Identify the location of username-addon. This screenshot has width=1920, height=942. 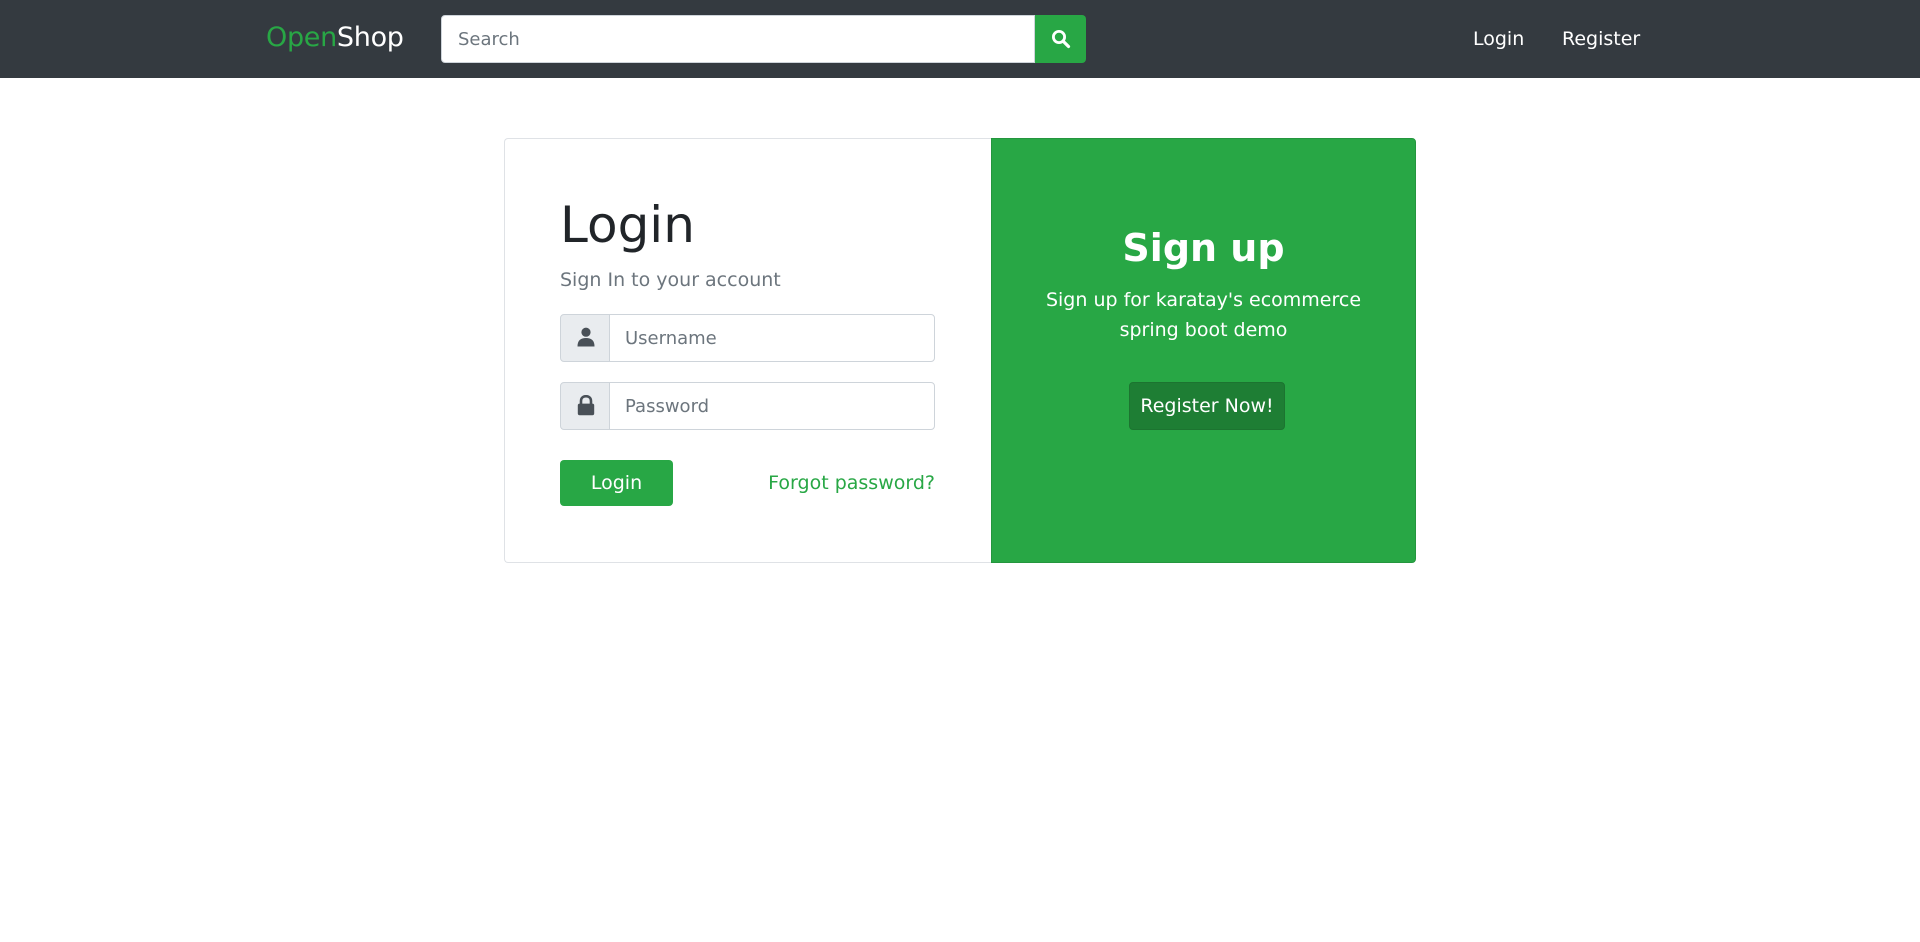
(585, 338).